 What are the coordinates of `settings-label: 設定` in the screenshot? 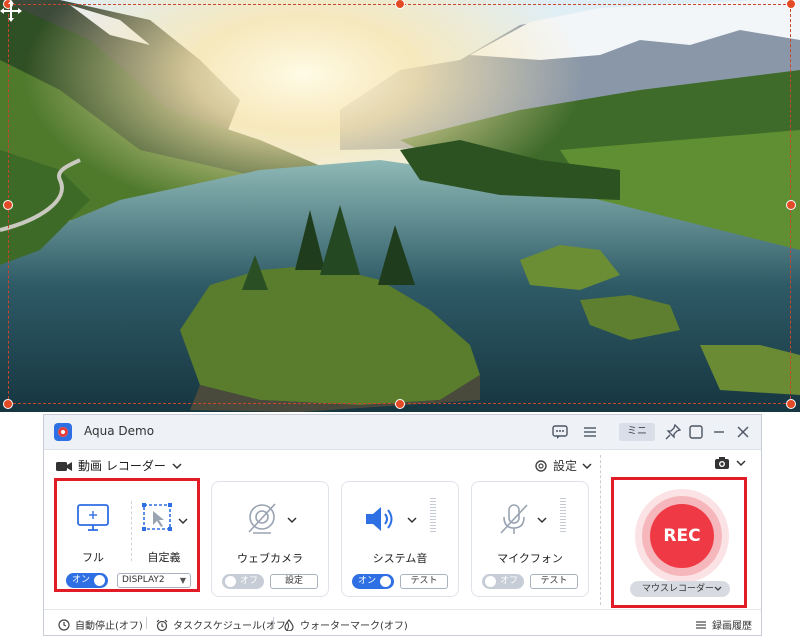 It's located at (565, 466).